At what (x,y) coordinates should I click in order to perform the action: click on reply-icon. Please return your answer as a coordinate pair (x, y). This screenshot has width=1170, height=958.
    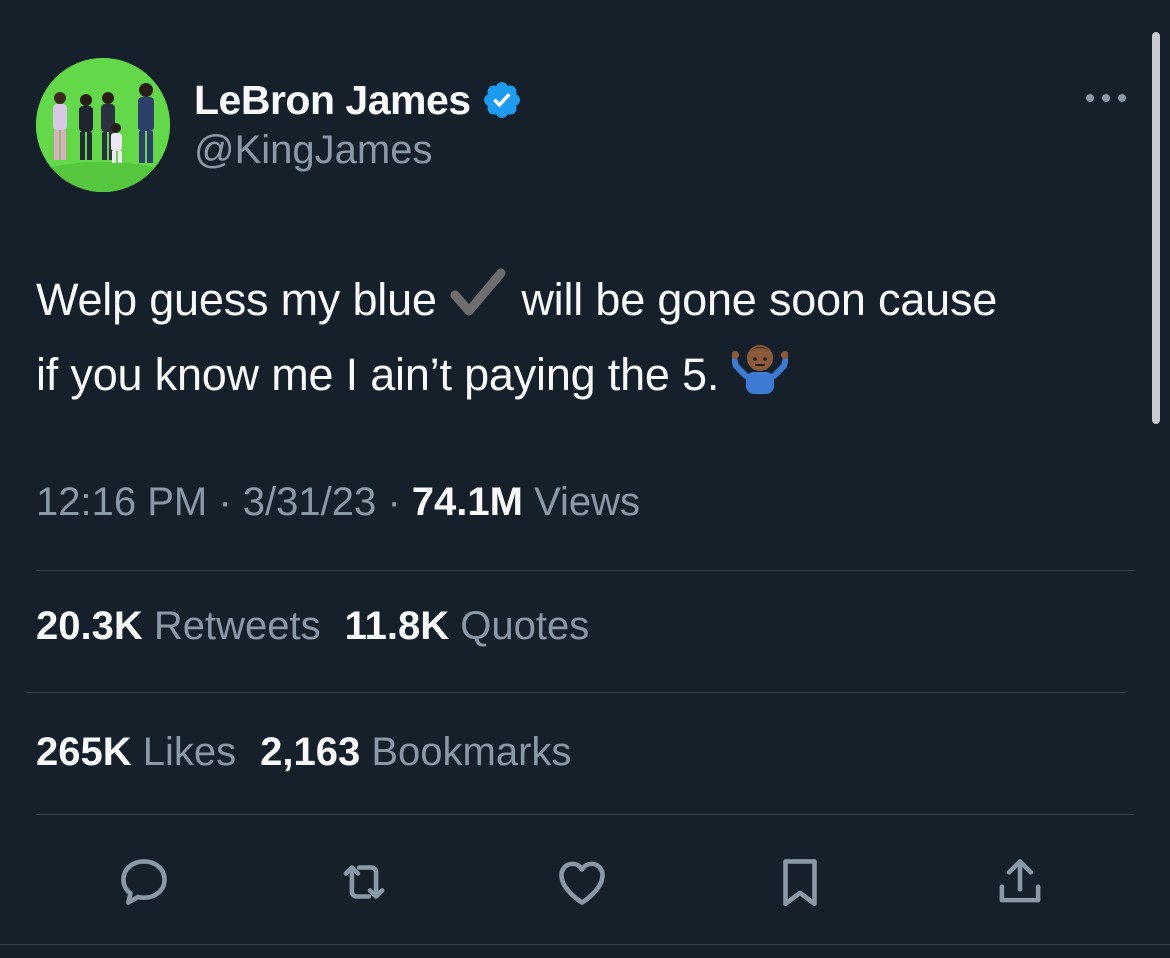
    Looking at the image, I should click on (144, 882).